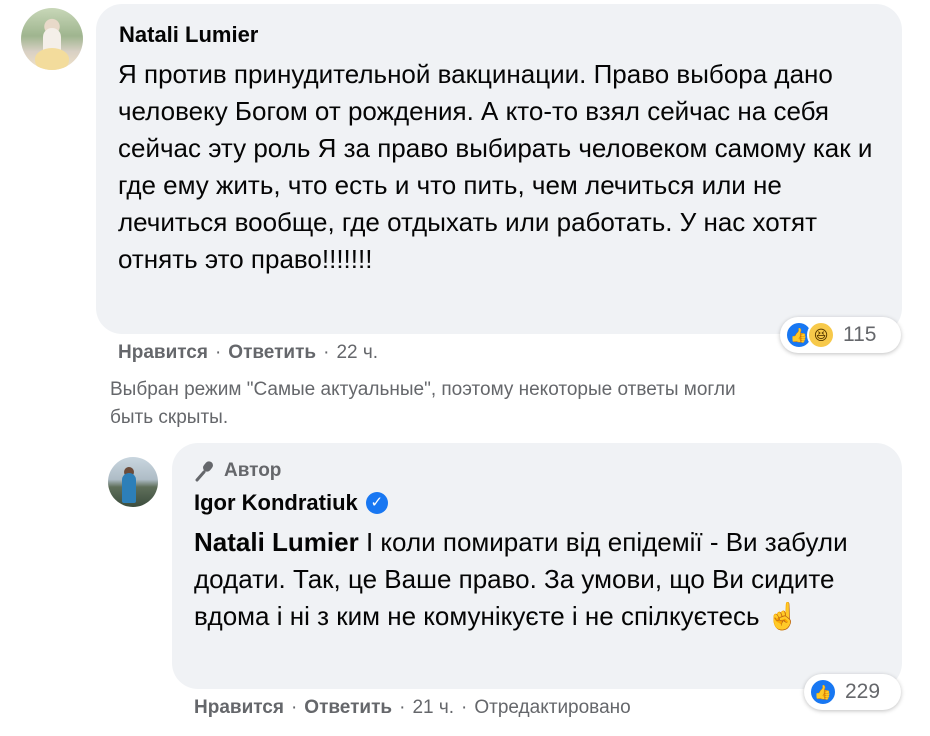 This screenshot has height=736, width=930. What do you see at coordinates (163, 353) in the screenshot?
I see `comment-like-button: Нравится` at bounding box center [163, 353].